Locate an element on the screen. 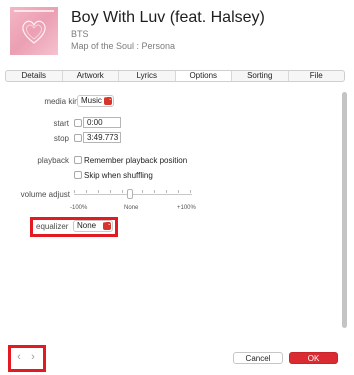  artist-name: BTS is located at coordinates (80, 34).